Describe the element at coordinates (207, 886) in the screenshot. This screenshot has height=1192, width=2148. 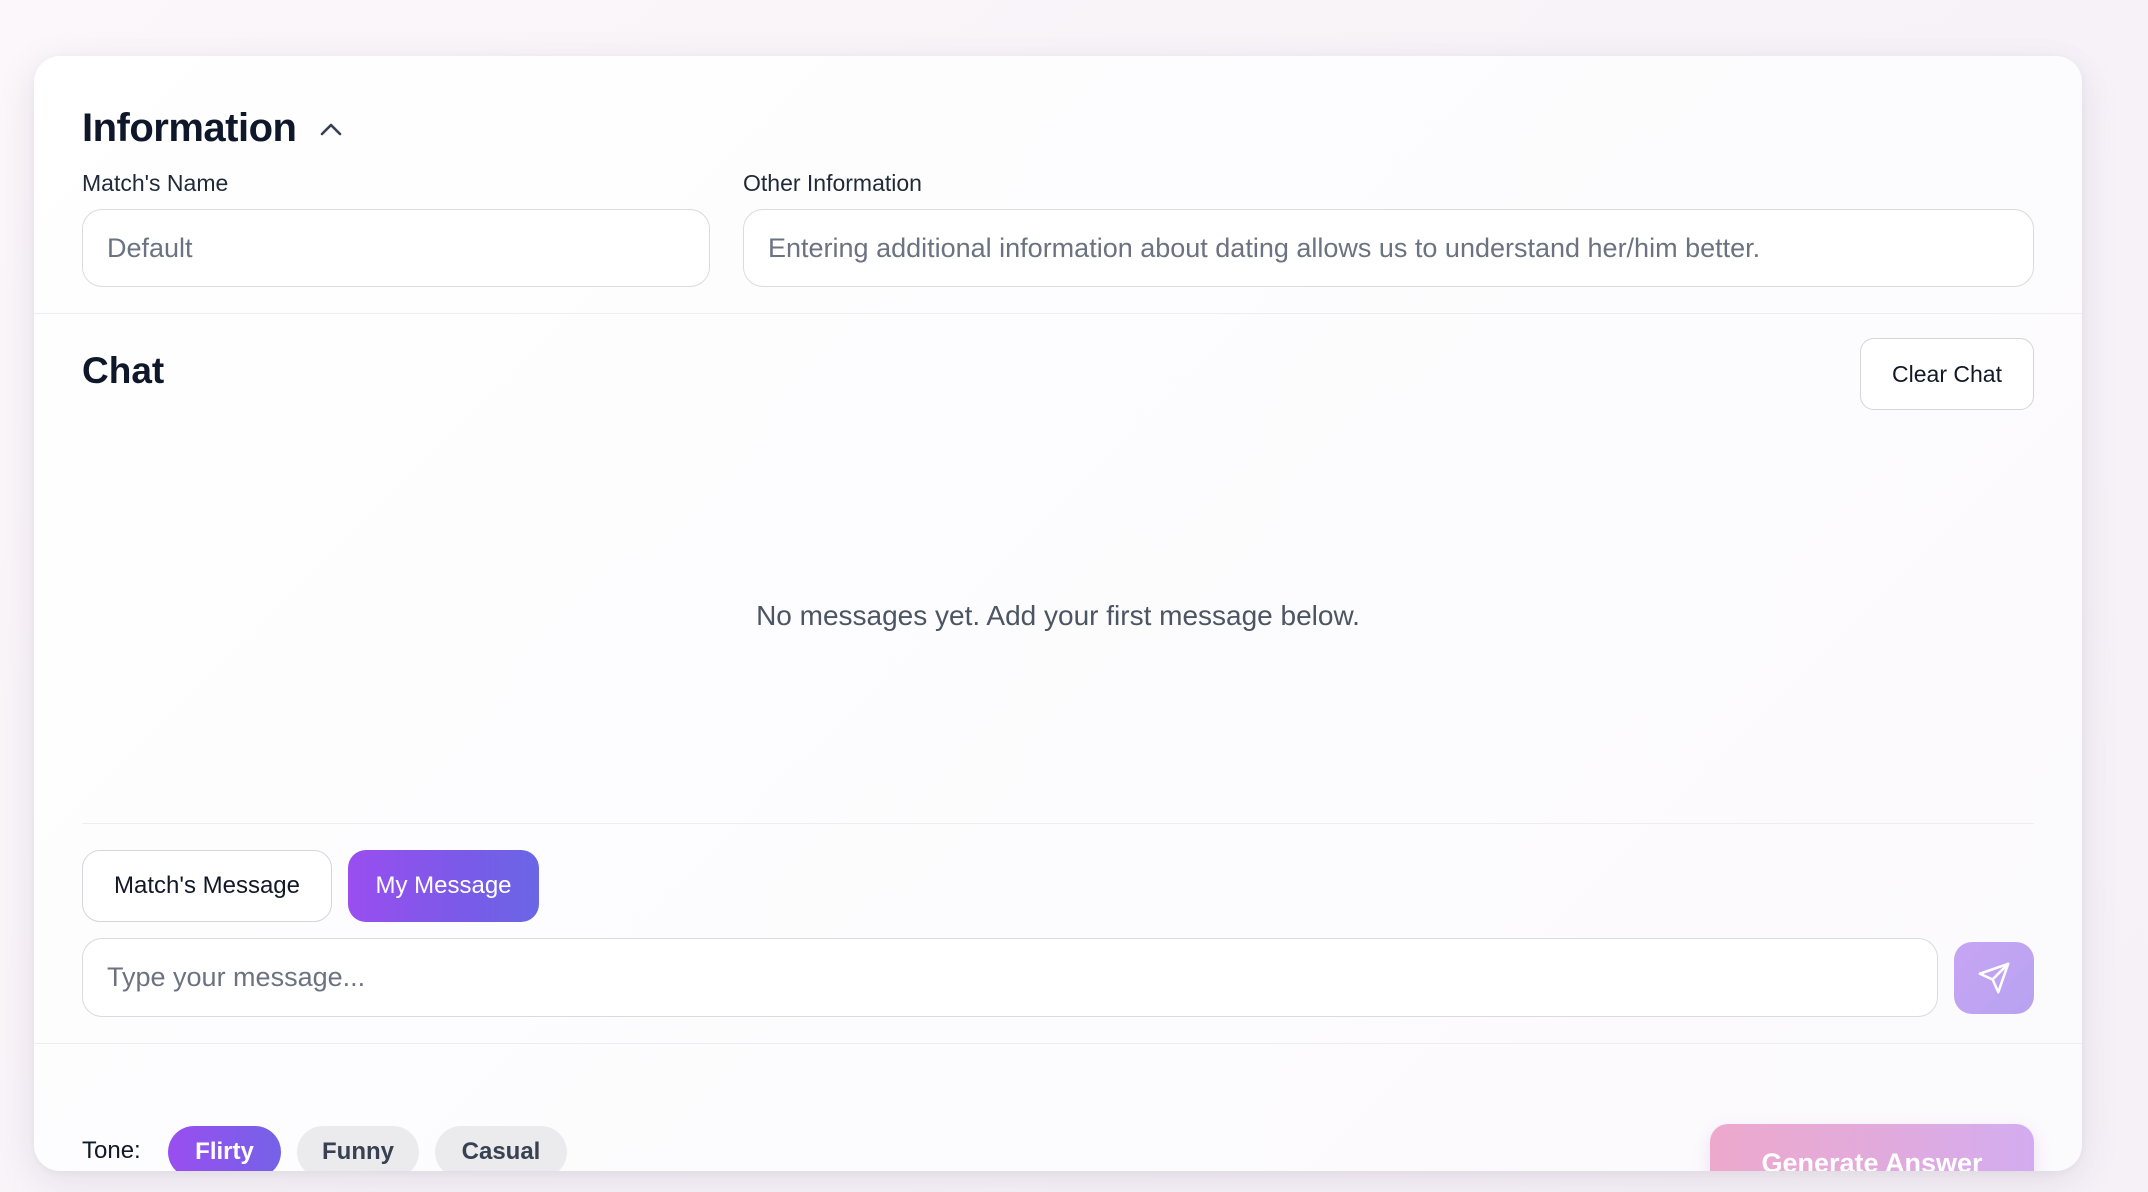
I see `match-message-button: Match's Message` at that location.